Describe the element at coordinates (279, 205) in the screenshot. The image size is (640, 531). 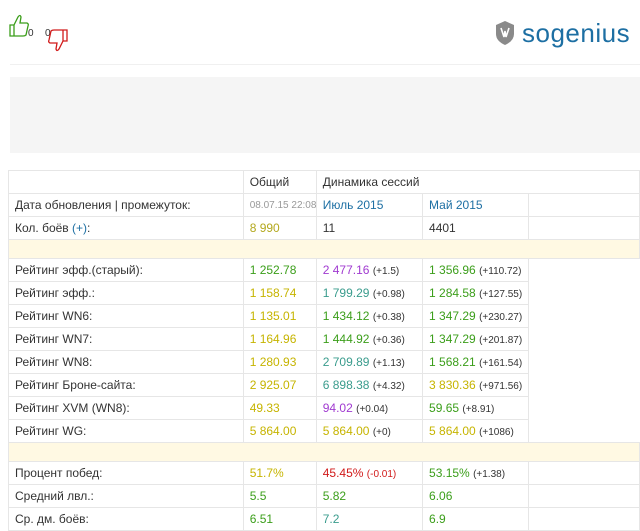
I see `update-date: 08.07.15 22:08` at that location.